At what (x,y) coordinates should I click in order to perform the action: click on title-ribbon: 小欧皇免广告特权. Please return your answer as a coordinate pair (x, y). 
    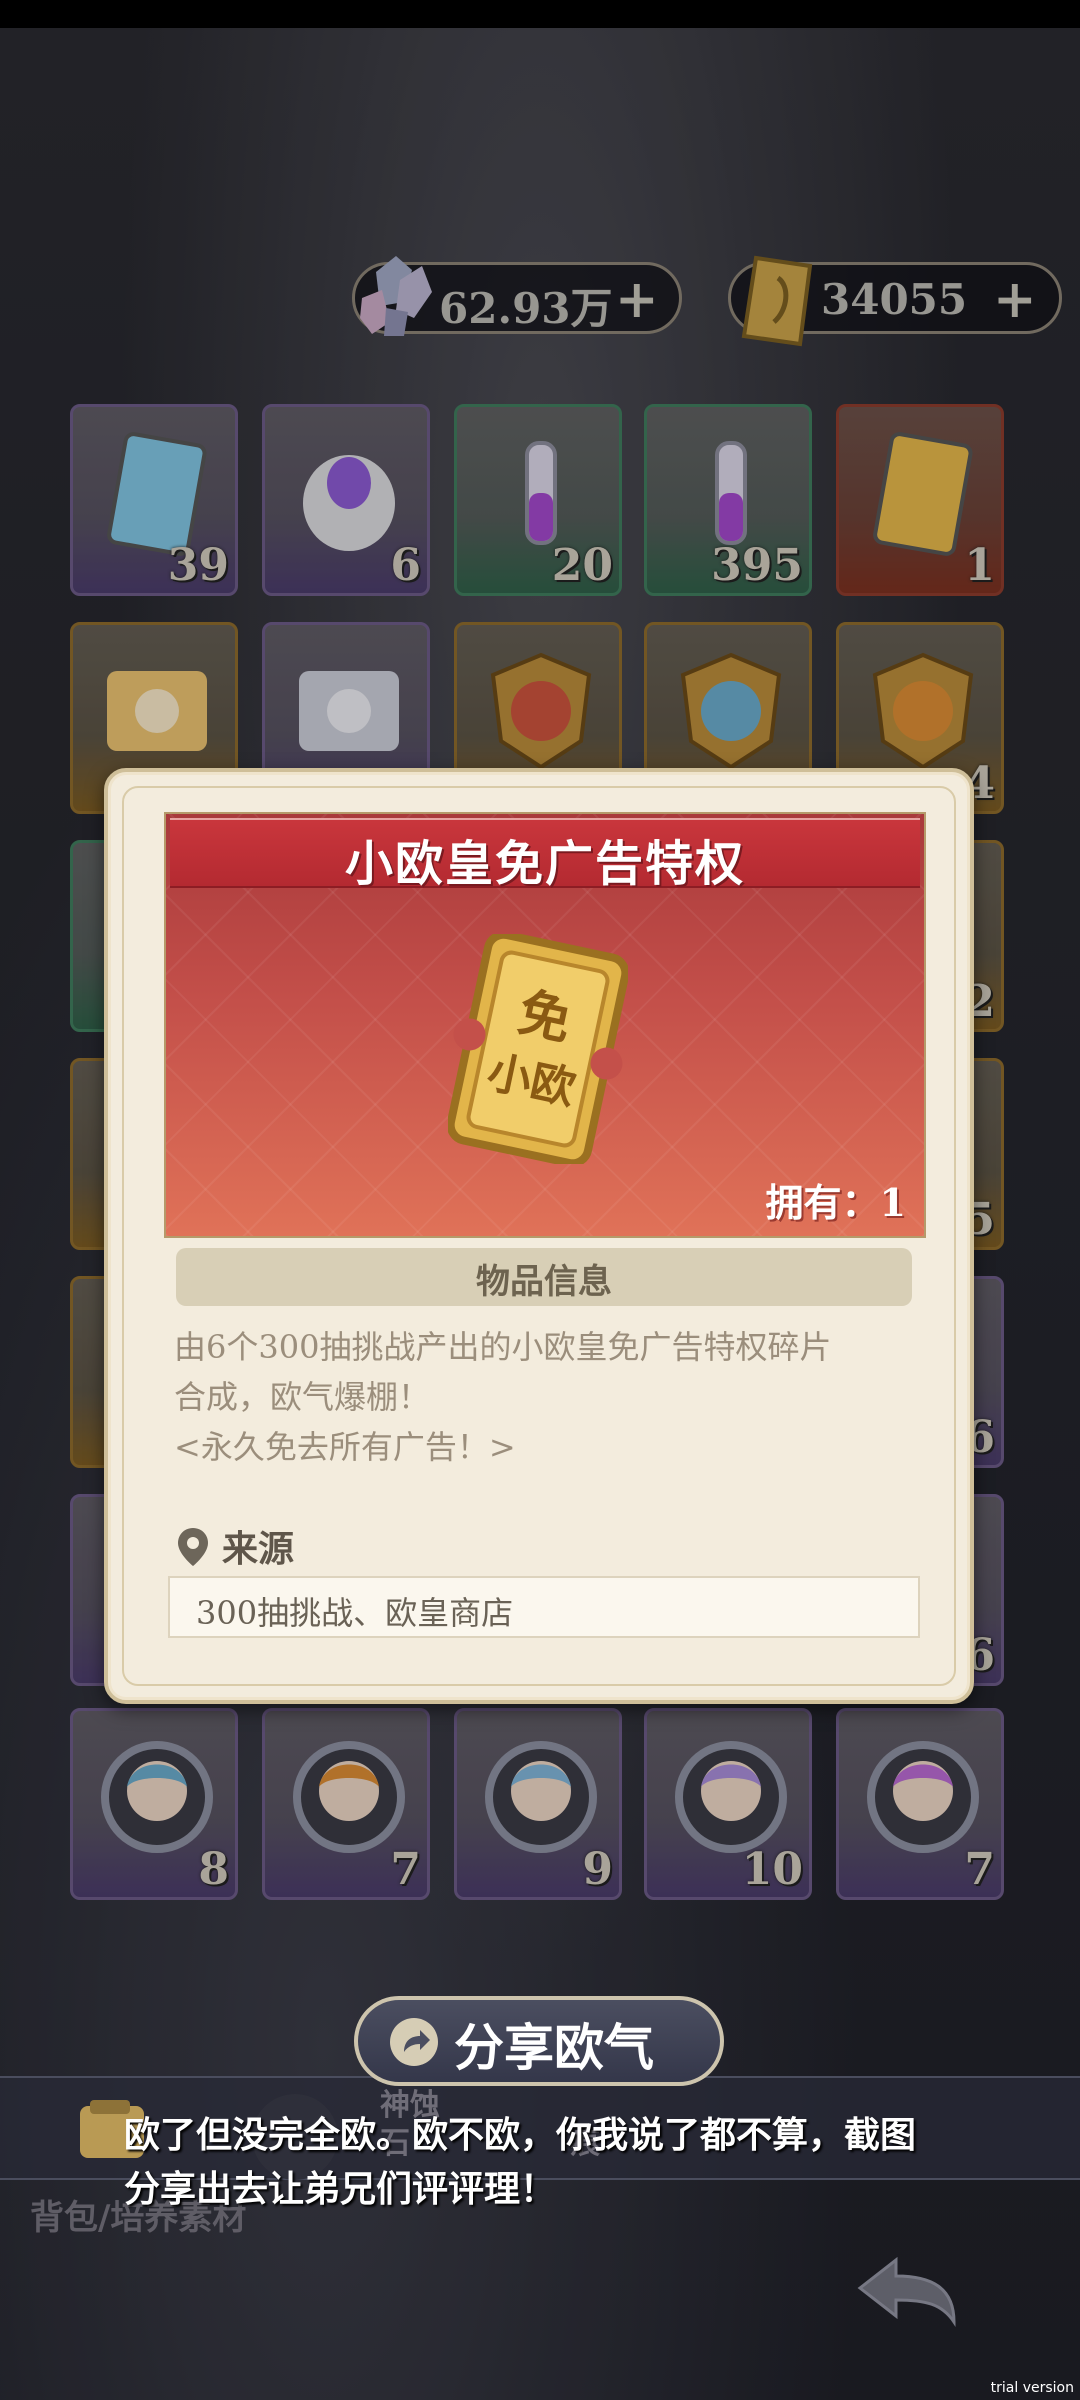
    Looking at the image, I should click on (545, 855).